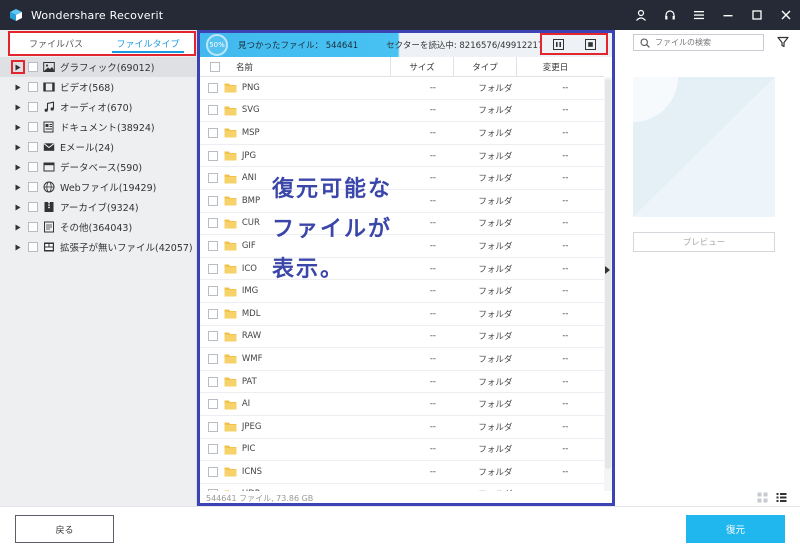 This screenshot has width=800, height=551. I want to click on list-view-icon, so click(781, 497).